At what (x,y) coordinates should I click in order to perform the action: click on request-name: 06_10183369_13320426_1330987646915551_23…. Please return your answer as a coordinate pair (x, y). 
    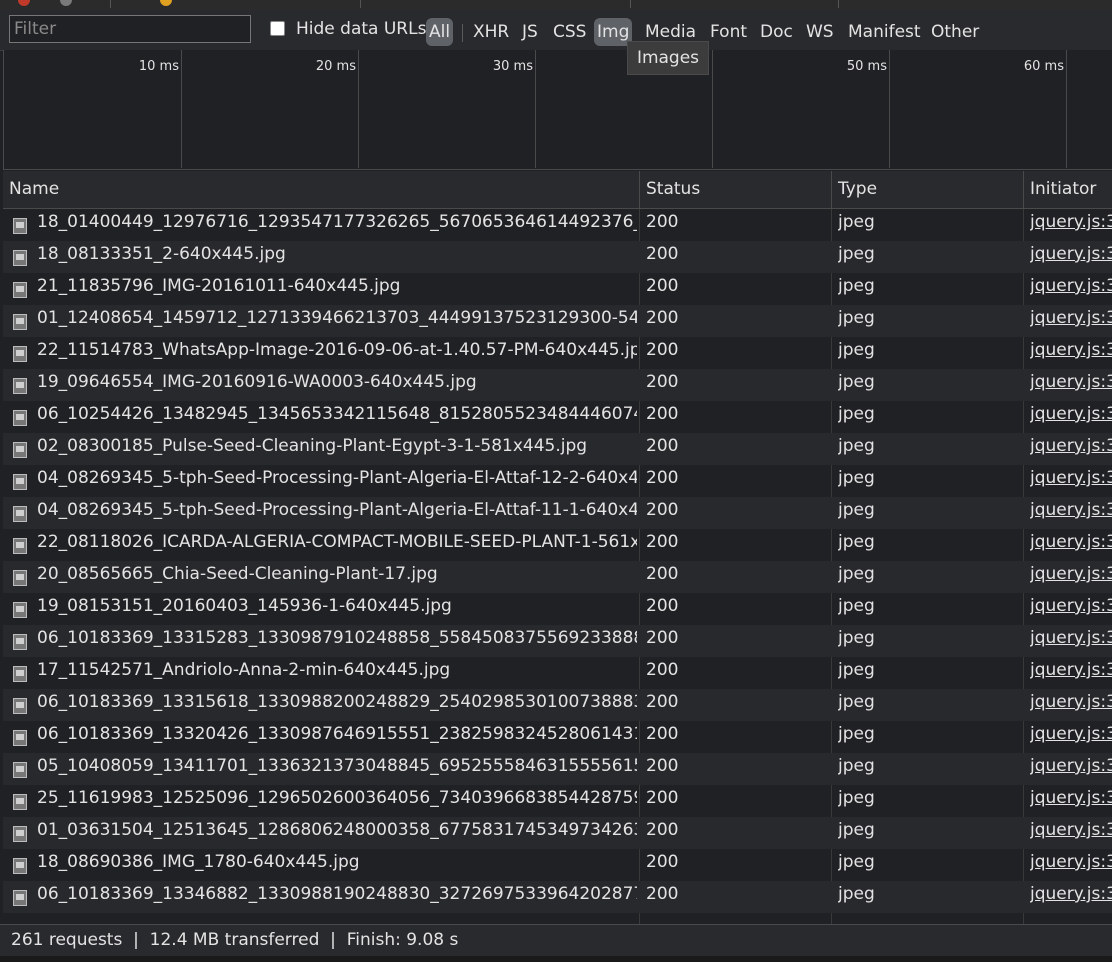
    Looking at the image, I should click on (337, 734).